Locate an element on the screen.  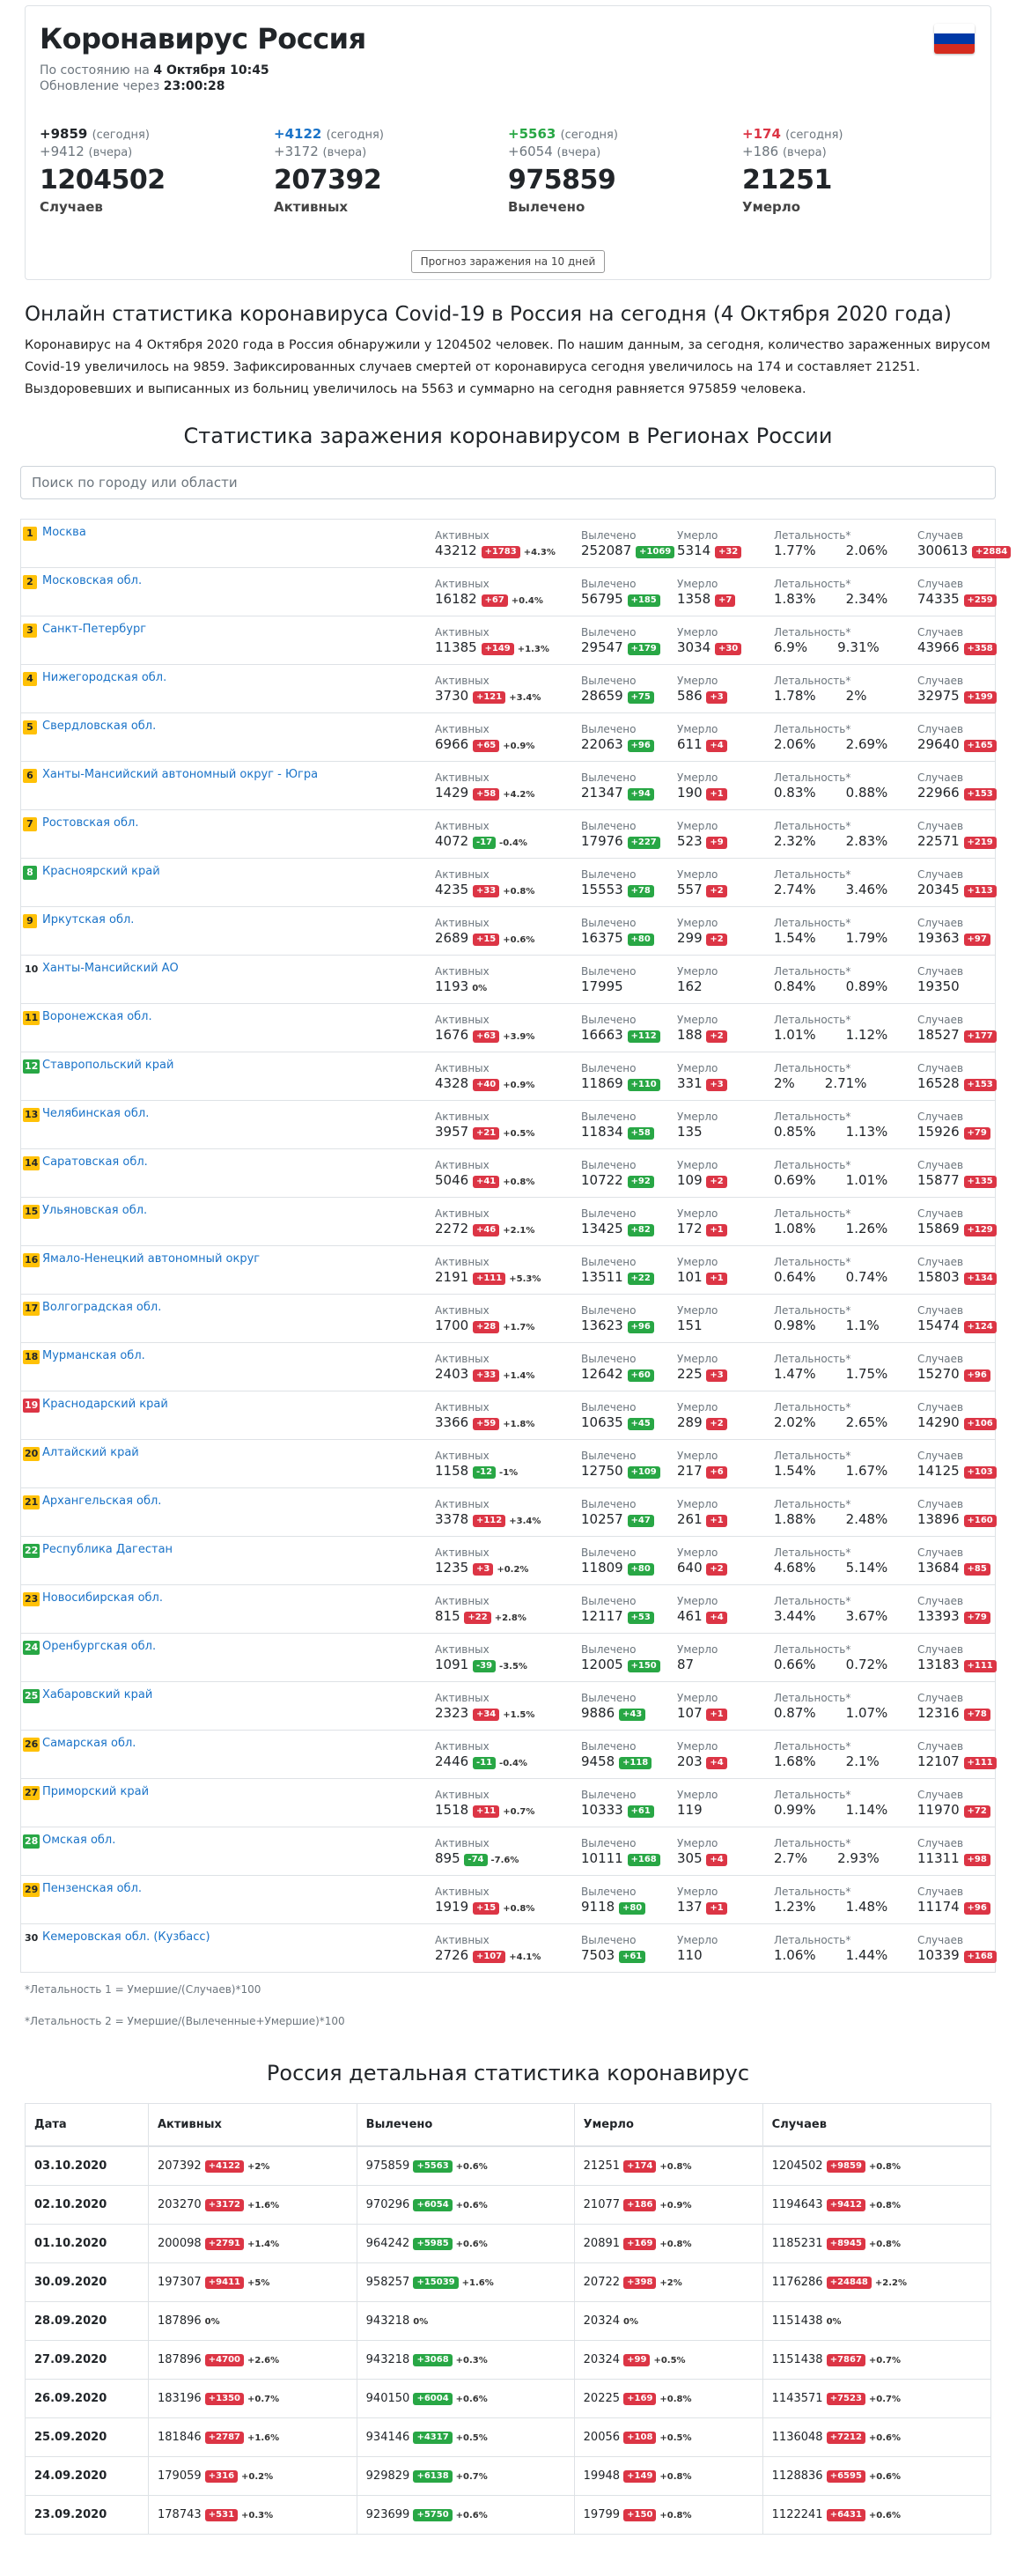
cases-number: 14290 is located at coordinates (939, 1422).